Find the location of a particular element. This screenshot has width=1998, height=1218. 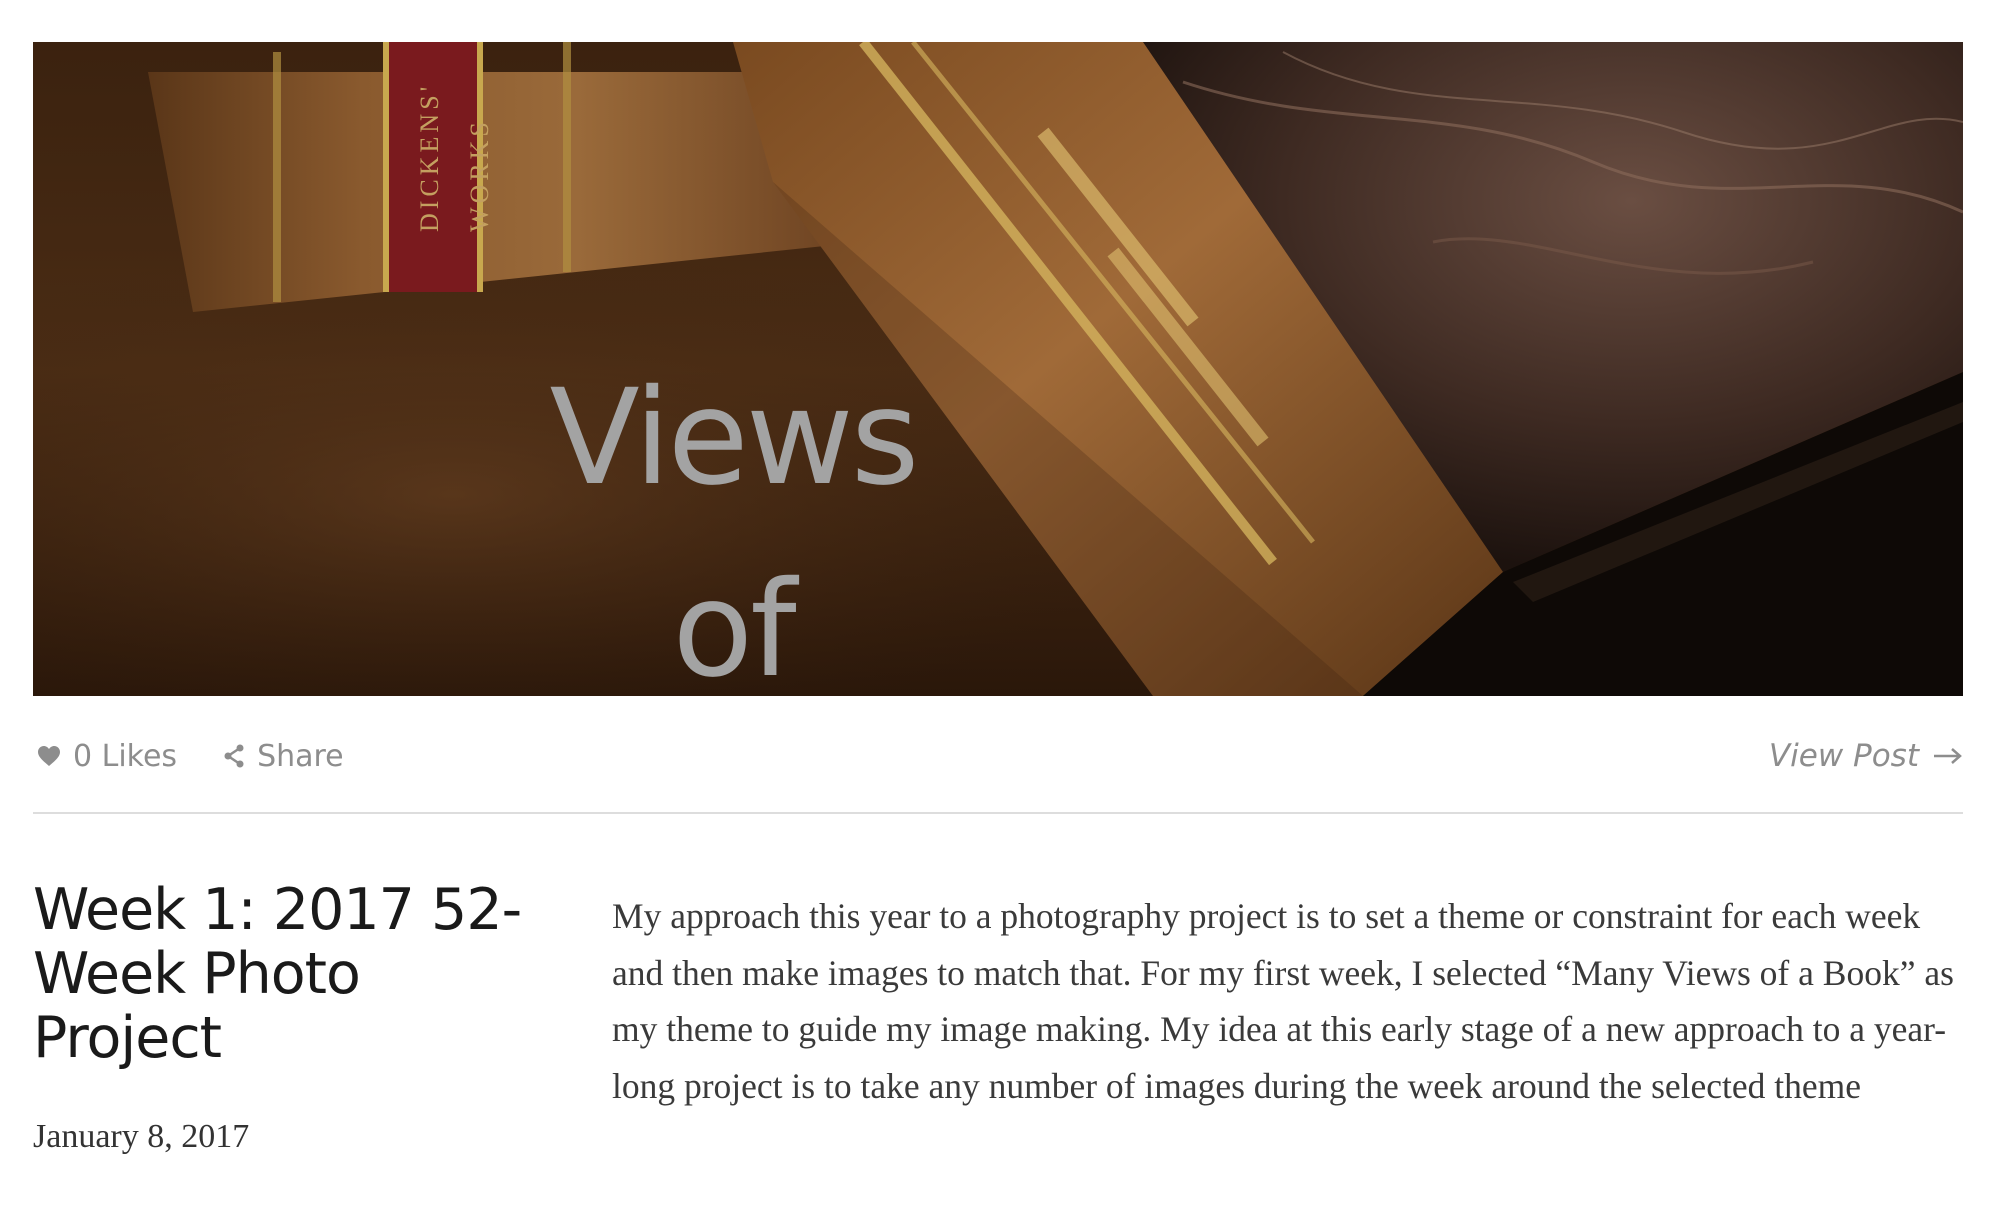

post-date: January 8, 2017 is located at coordinates (141, 1136).